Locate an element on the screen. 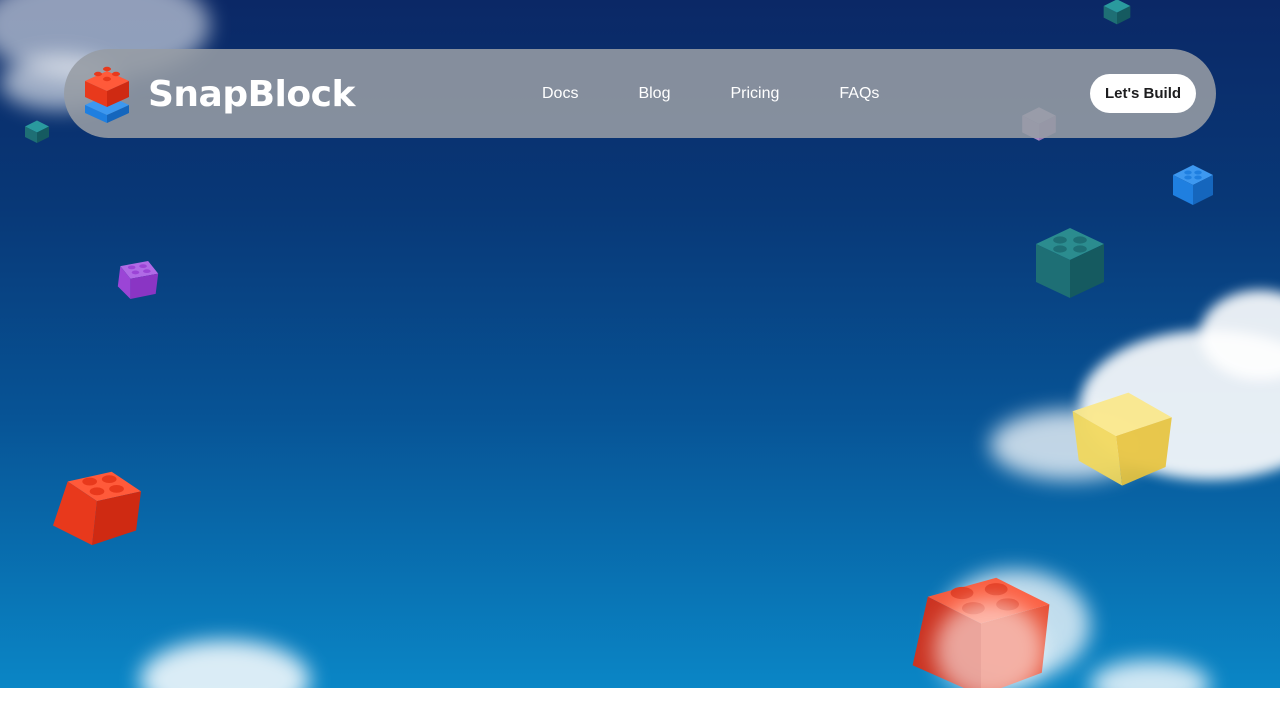  brand-name: SnapBlock is located at coordinates (251, 94).